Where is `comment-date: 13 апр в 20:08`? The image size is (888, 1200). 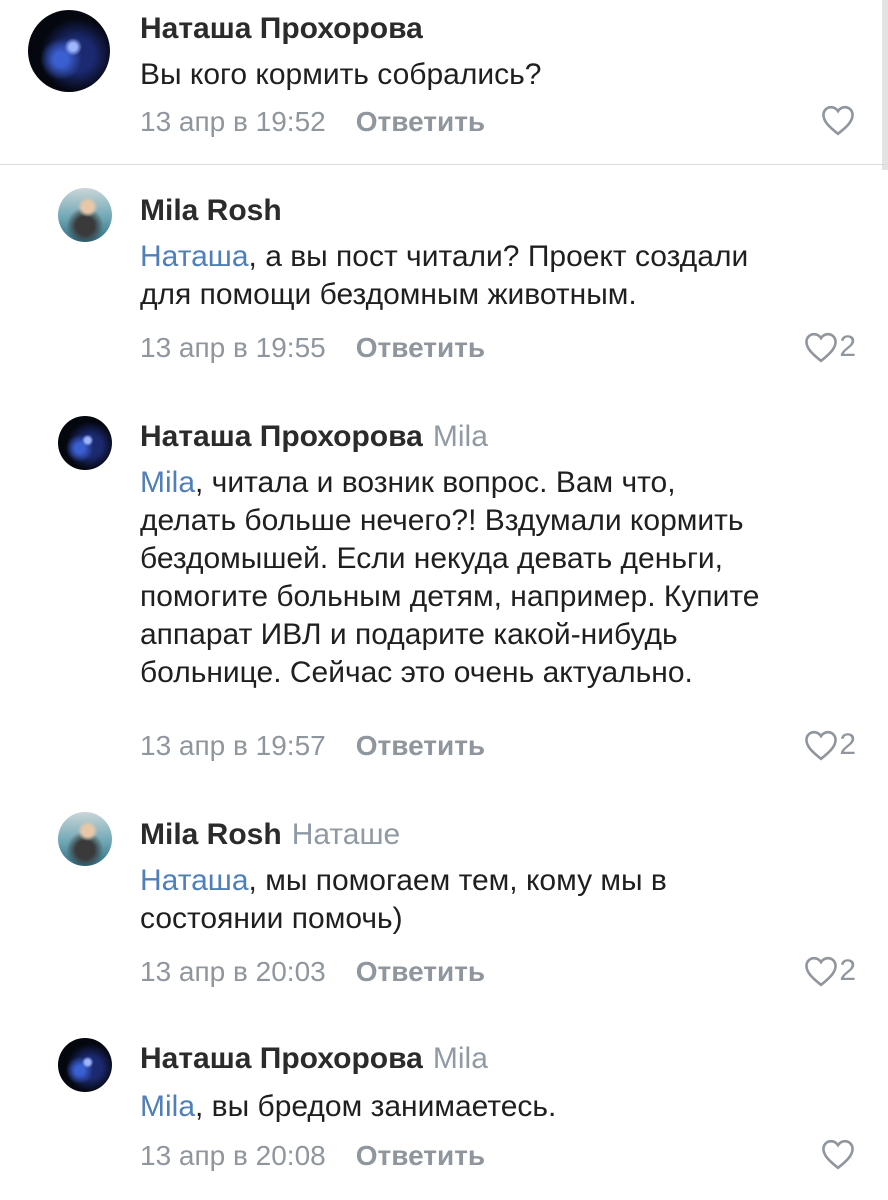
comment-date: 13 апр в 20:08 is located at coordinates (233, 1155).